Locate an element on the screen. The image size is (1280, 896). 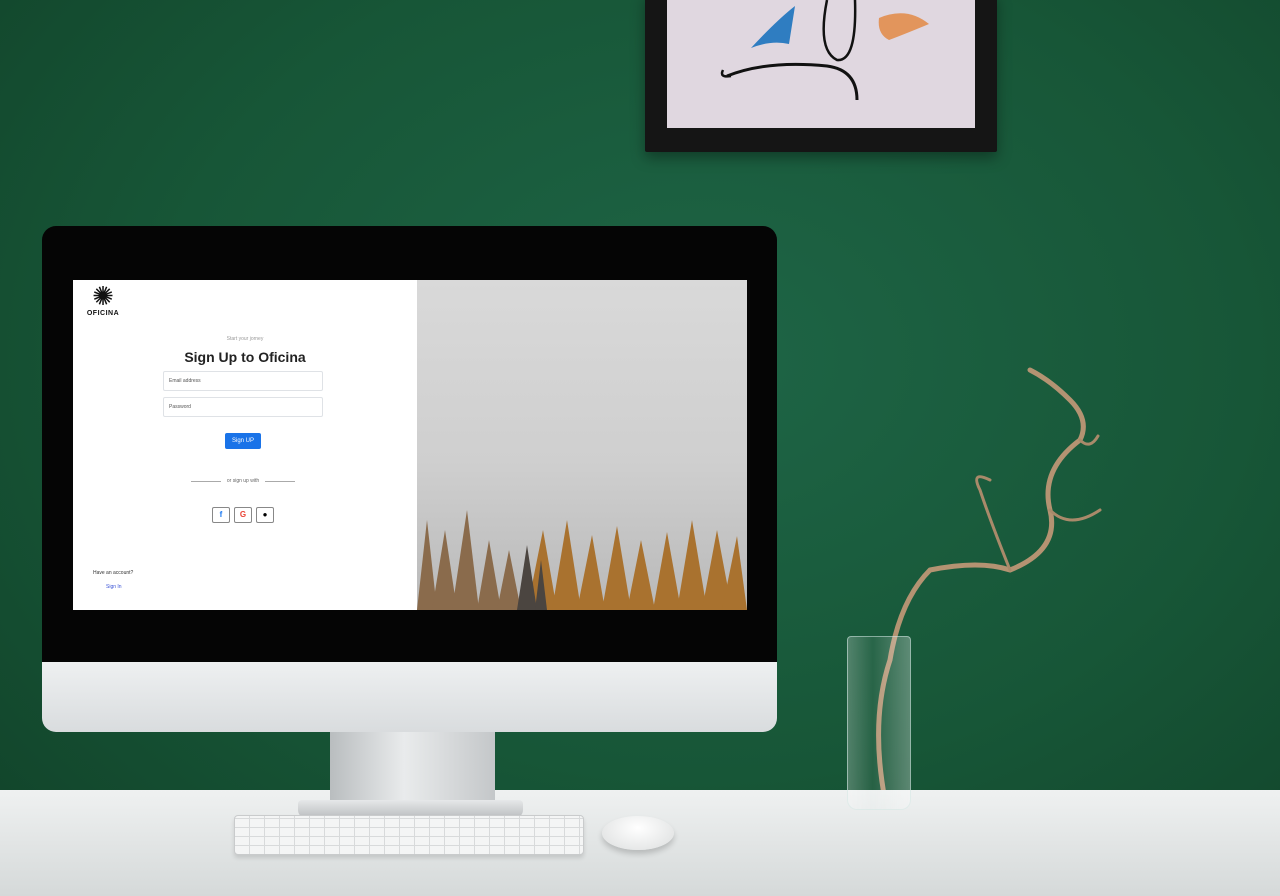
wall-painting is located at coordinates (821, 76).